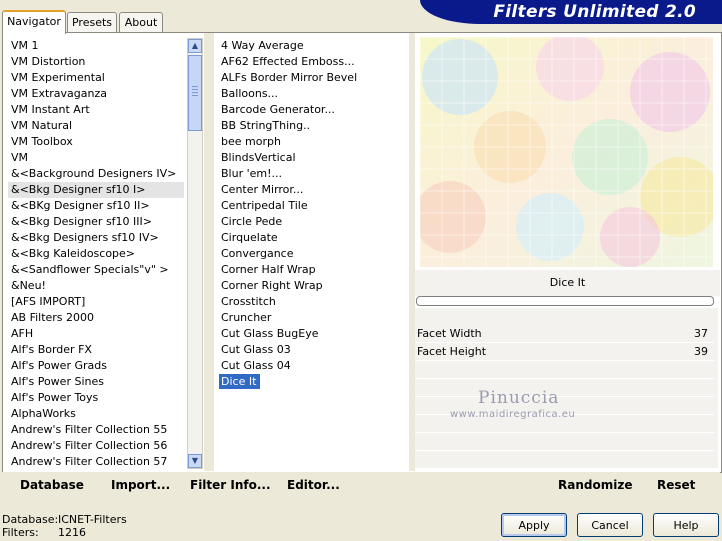 Image resolution: width=722 pixels, height=541 pixels. Describe the element at coordinates (96, 190) in the screenshot. I see `category-item: &<Bkg Designer sf10 I>` at that location.